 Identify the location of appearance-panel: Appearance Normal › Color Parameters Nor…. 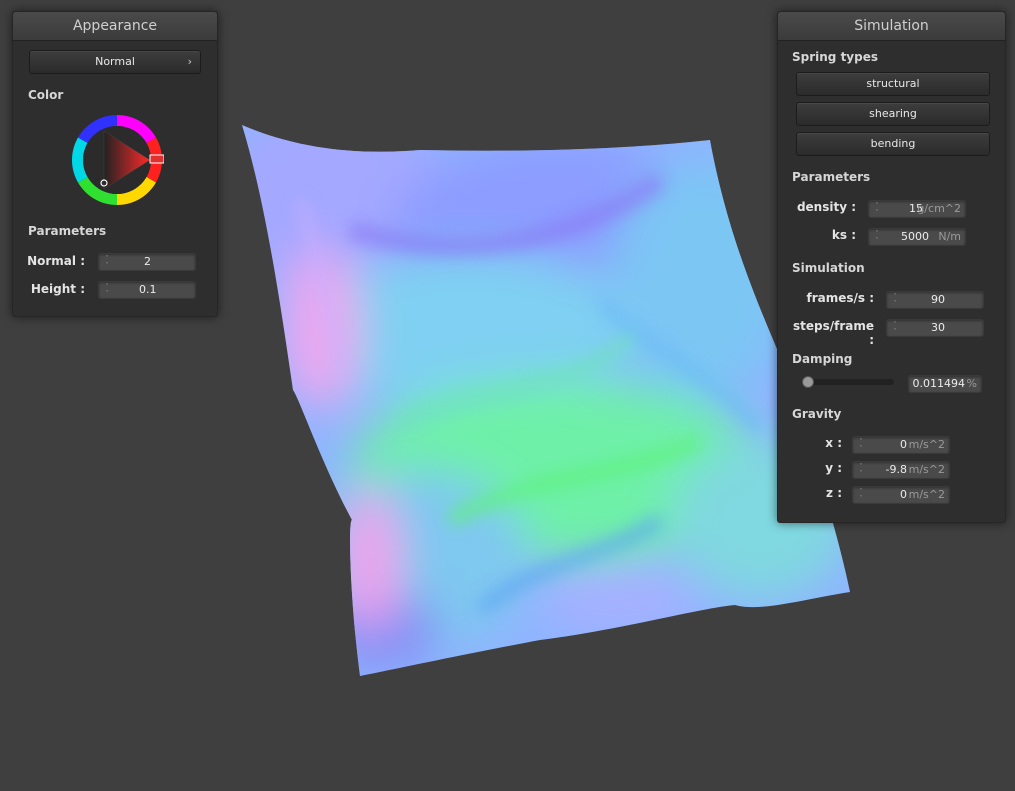
(115, 164).